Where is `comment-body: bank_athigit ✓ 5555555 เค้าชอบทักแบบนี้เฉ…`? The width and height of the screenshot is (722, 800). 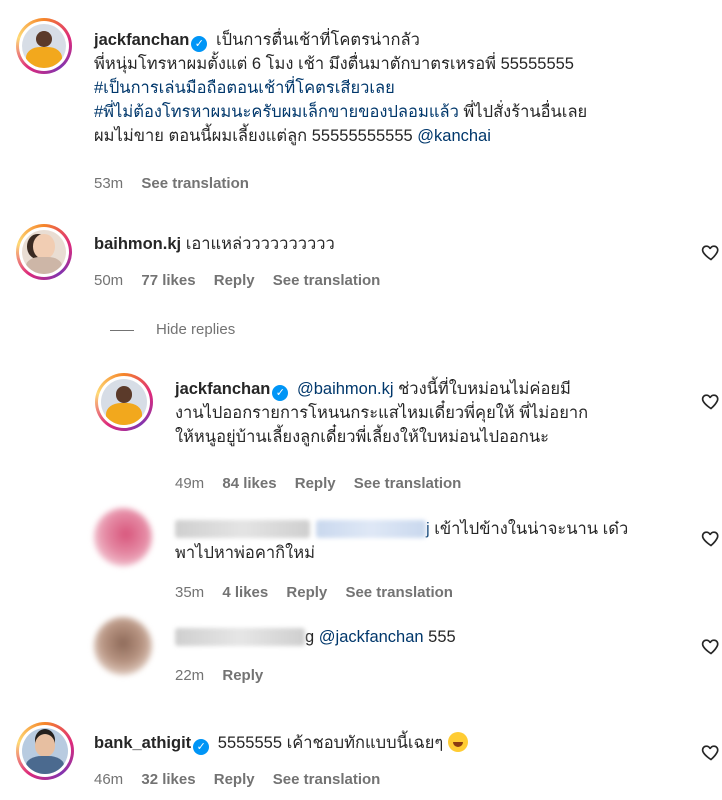
comment-body: bank_athigit ✓ 5555555 เค้าชอบทักแบบนี้เฉ… is located at coordinates (281, 743).